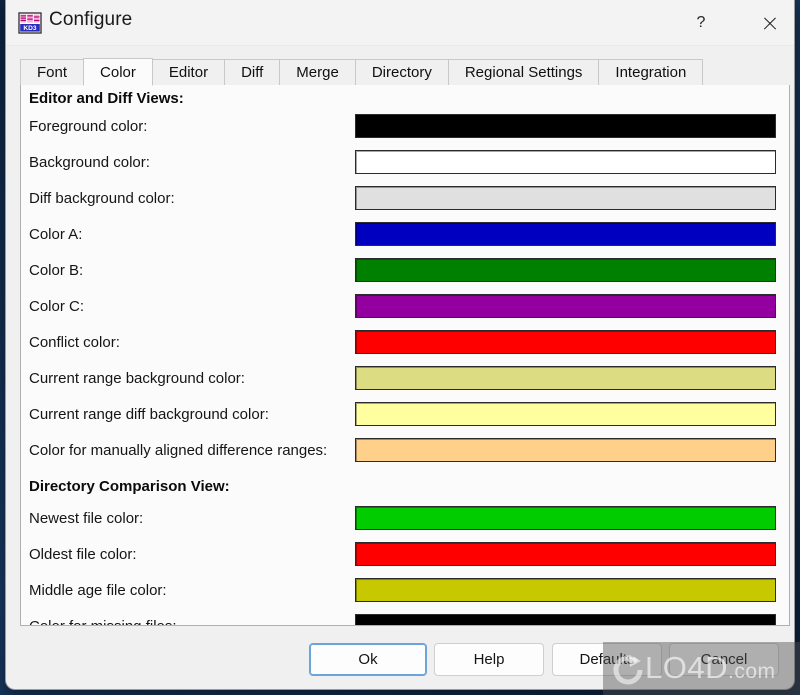 The width and height of the screenshot is (800, 695). Describe the element at coordinates (103, 621) in the screenshot. I see `label-color-for-missing-files: Color for missing files:` at that location.